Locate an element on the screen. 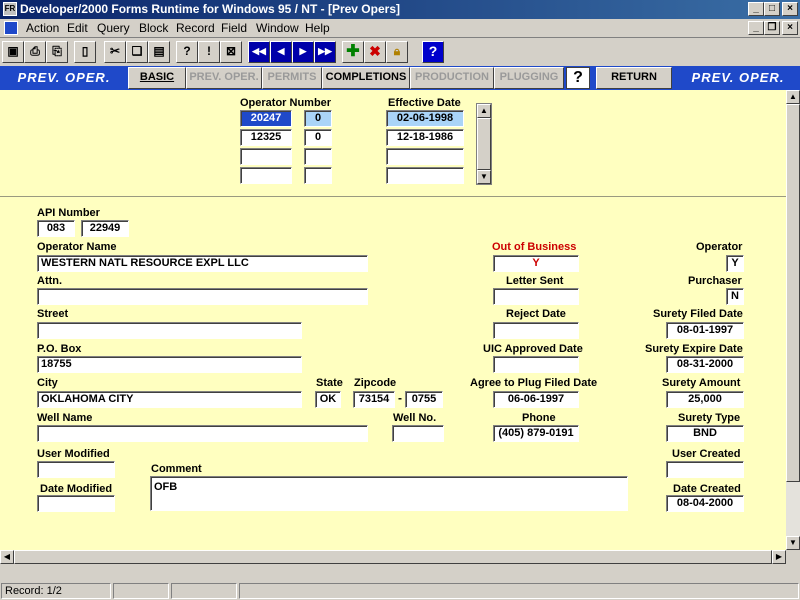  date-modified-field is located at coordinates (76, 503).